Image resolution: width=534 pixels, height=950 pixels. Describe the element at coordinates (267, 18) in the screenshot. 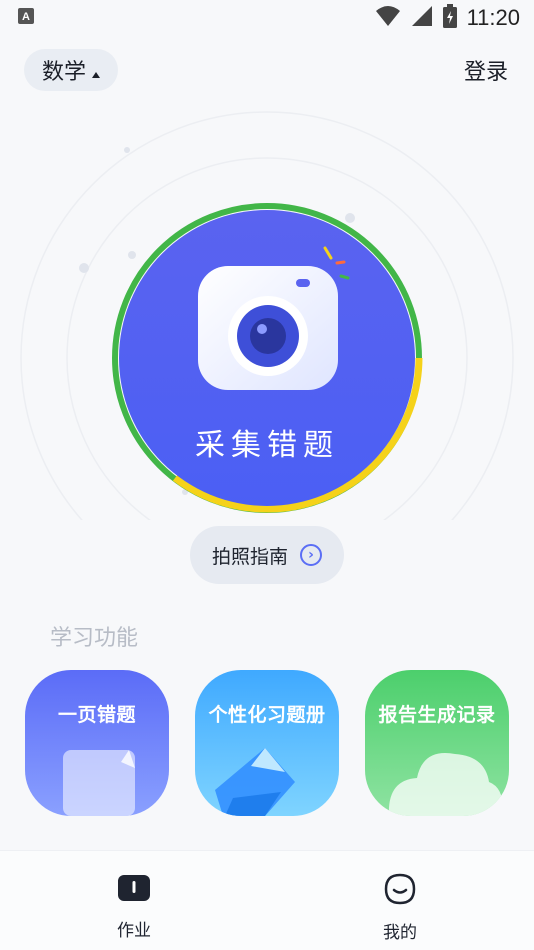

I see `status-bar: A 11:20` at that location.